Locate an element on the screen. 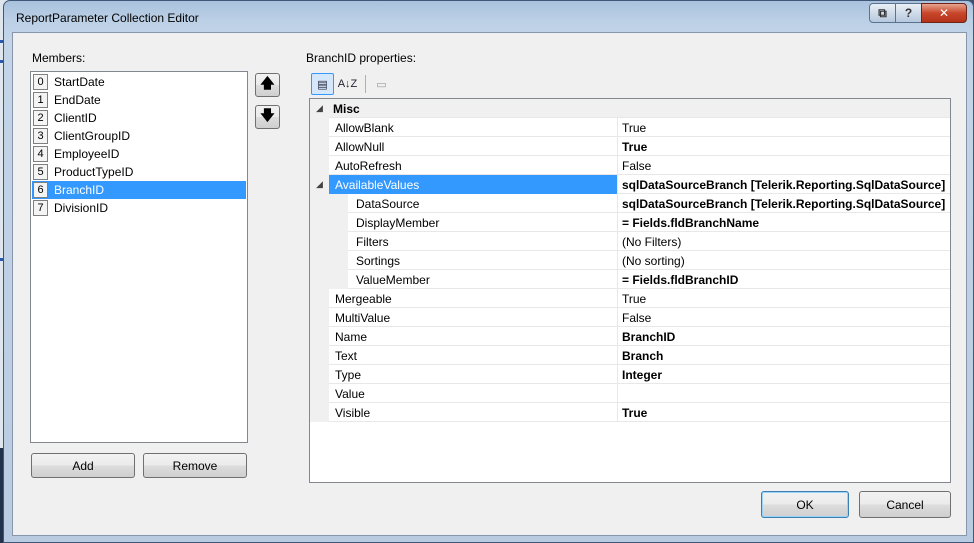 The height and width of the screenshot is (543, 974). property-row-displaymember: DisplayMember = Fields.fldBranchName is located at coordinates (630, 222).